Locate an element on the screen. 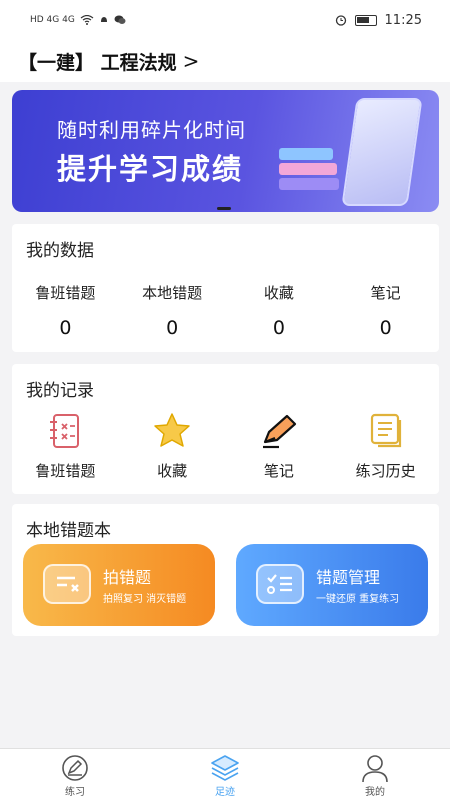 The width and height of the screenshot is (450, 800). chevron-right-icon: > is located at coordinates (191, 61).